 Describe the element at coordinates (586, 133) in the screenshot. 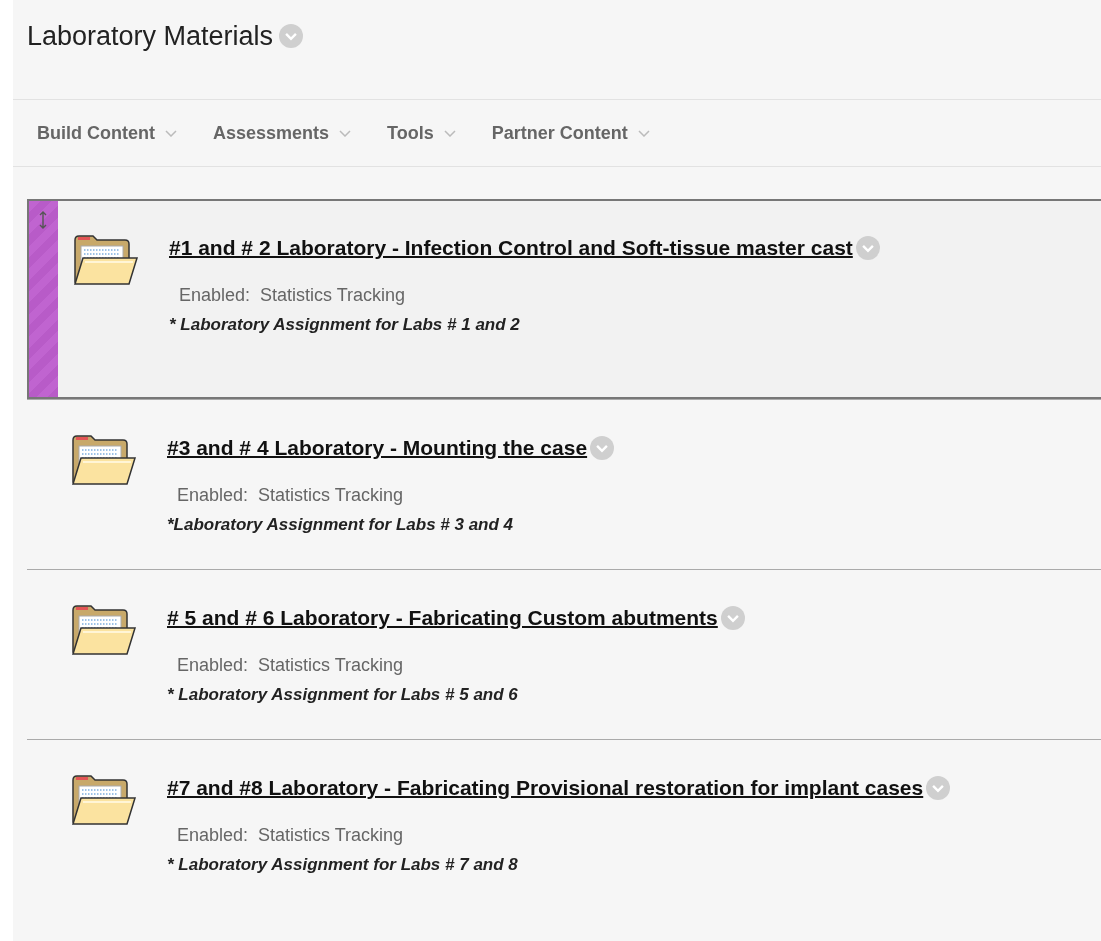

I see `toolbar-menu: Partner Content` at that location.